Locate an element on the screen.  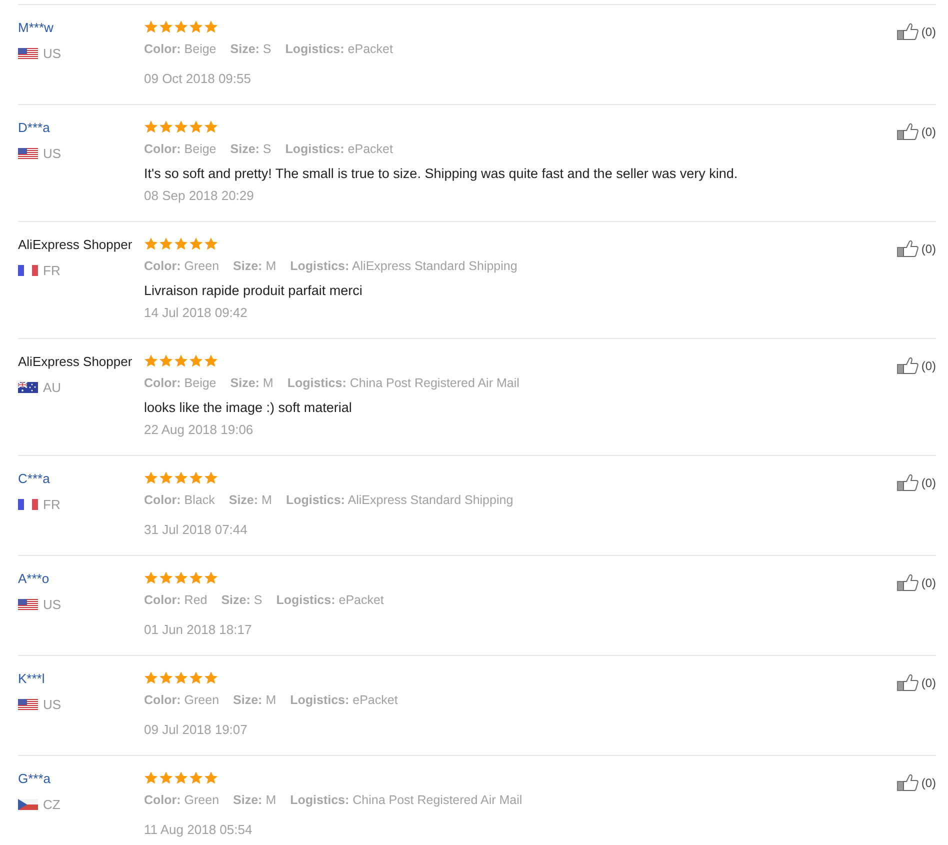
buyer-name-link: G***a is located at coordinates (34, 778).